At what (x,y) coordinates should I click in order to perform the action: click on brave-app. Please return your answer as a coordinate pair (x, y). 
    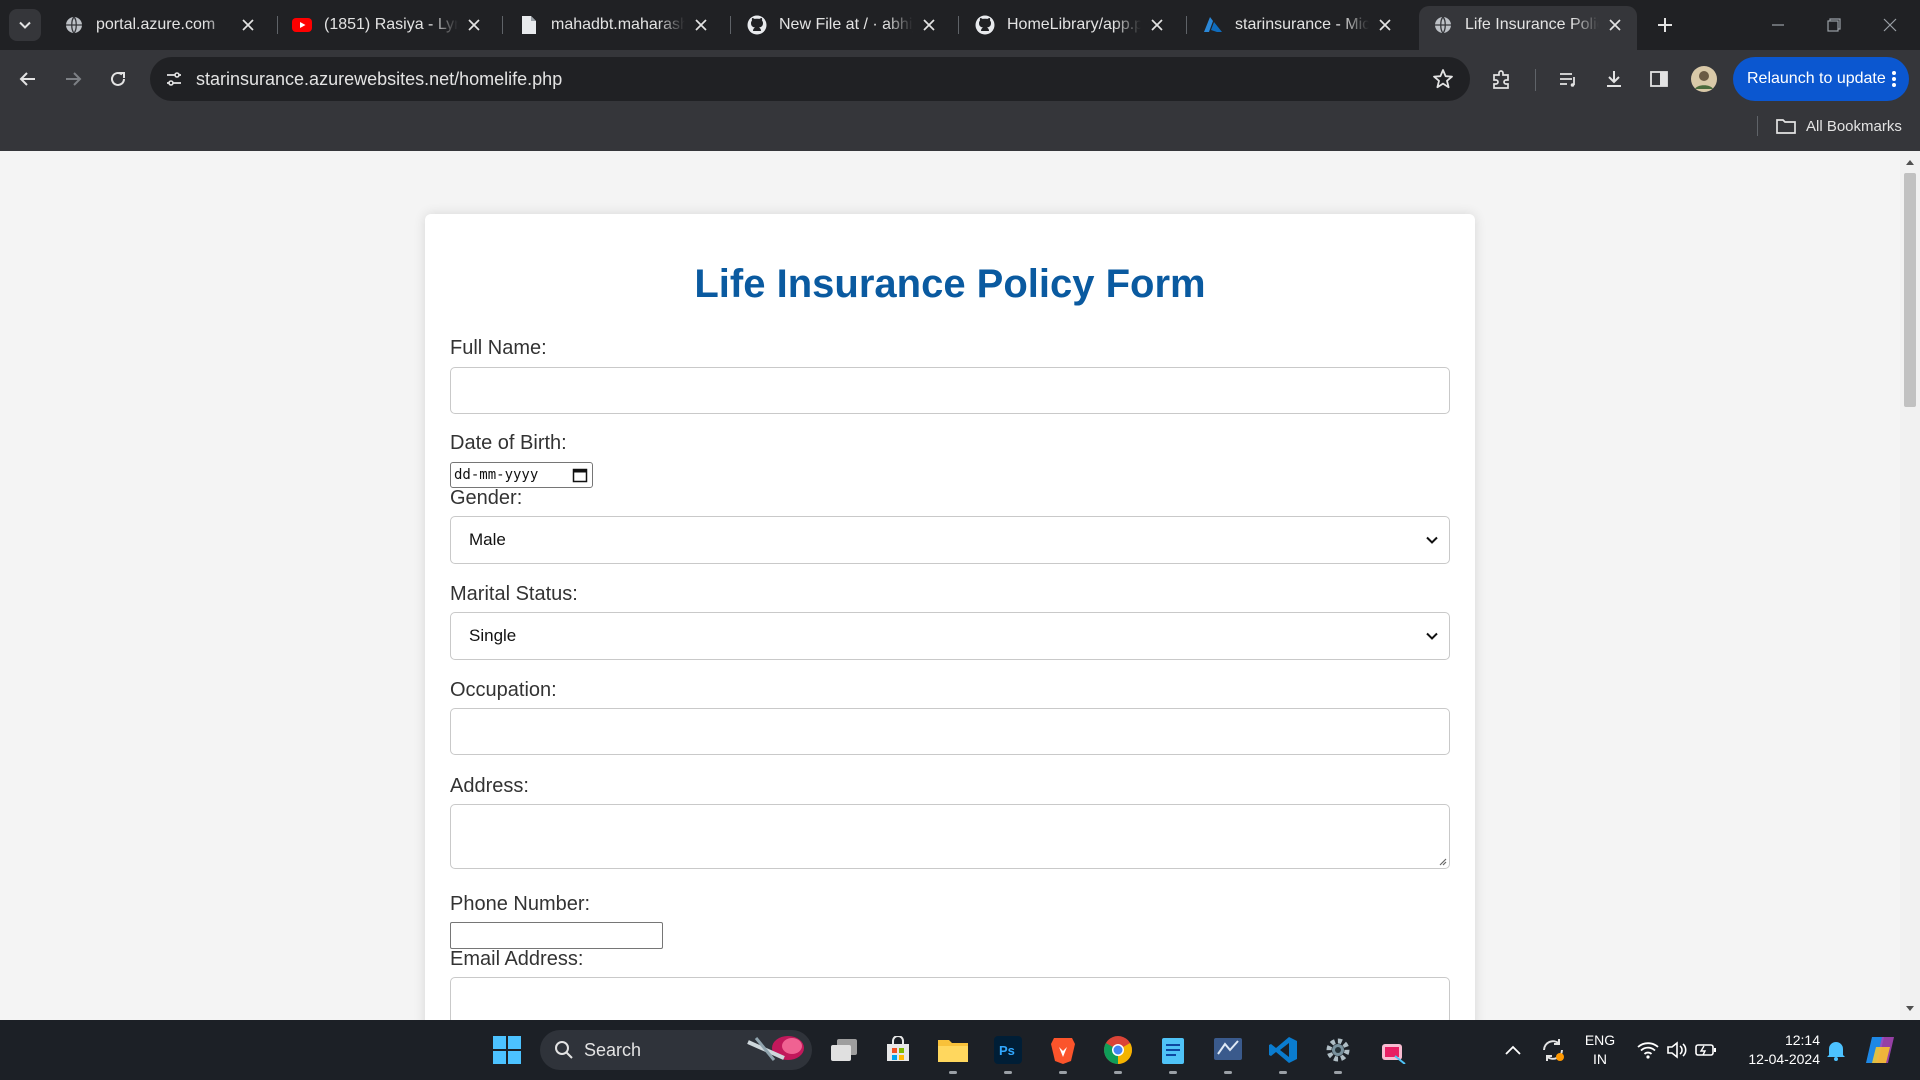
    Looking at the image, I should click on (1063, 1052).